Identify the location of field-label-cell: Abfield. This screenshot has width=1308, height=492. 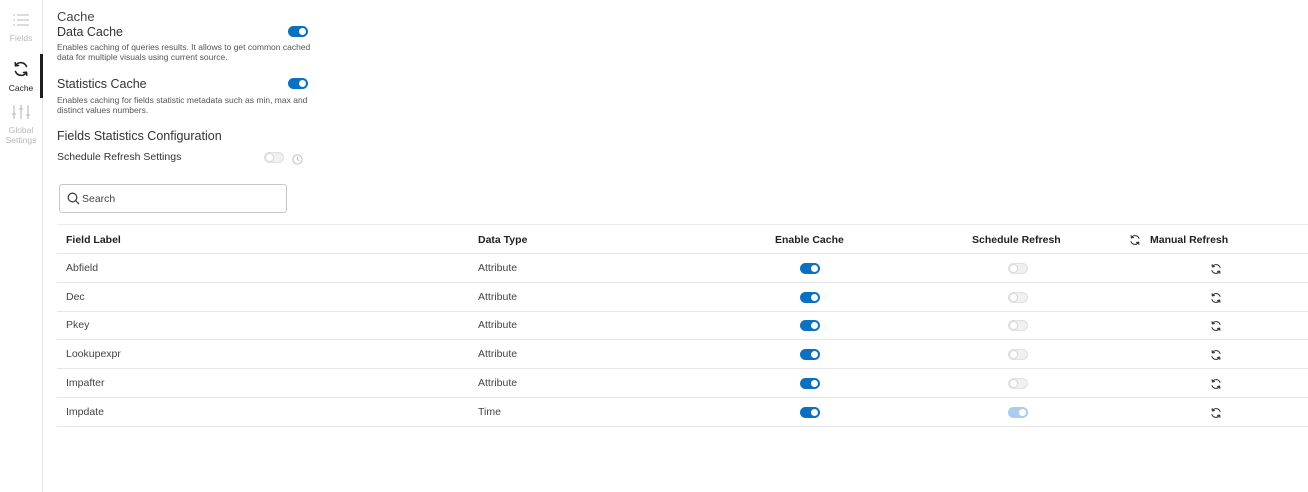
(82, 268).